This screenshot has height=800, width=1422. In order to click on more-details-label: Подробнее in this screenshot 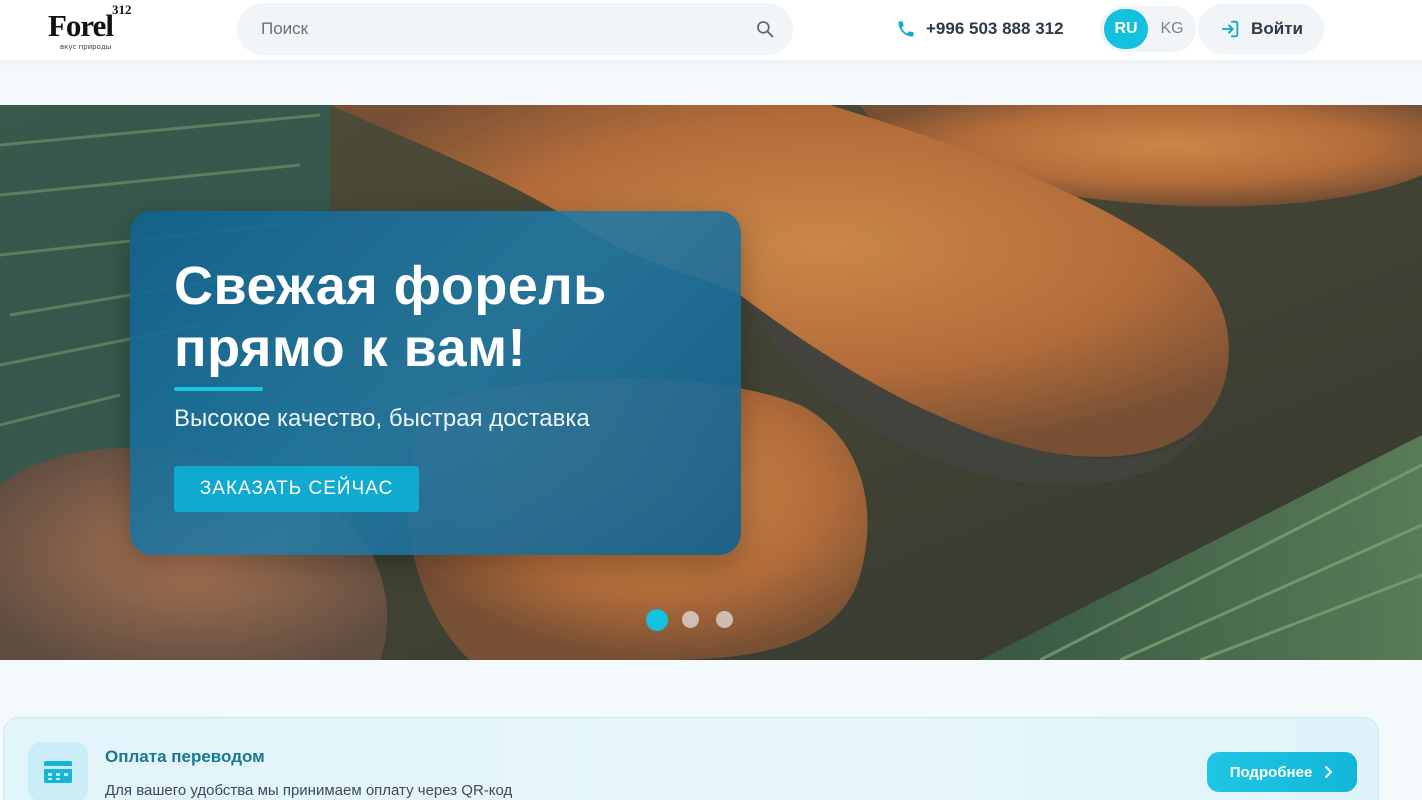, I will do `click(1271, 772)`.